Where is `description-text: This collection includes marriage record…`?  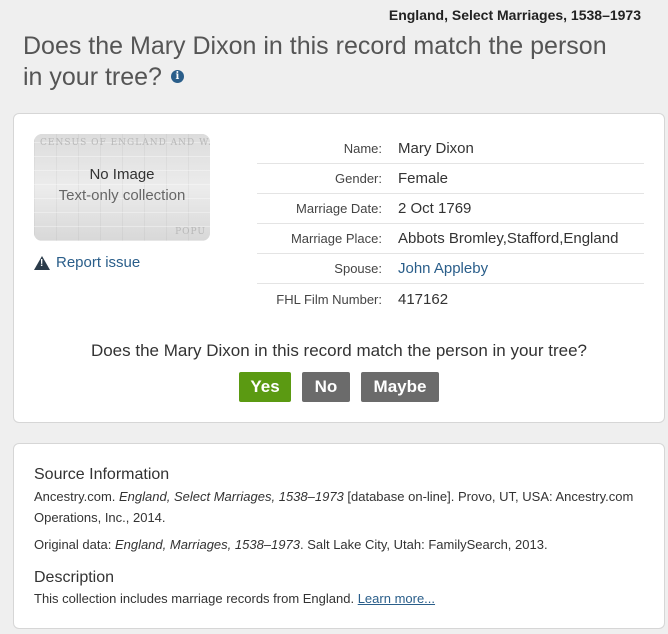
description-text: This collection includes marriage record… is located at coordinates (234, 598).